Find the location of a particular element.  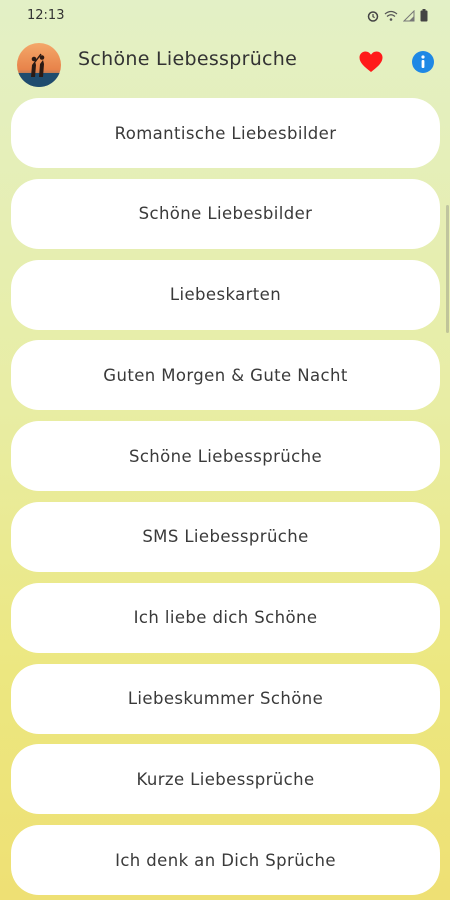

favorites-button is located at coordinates (371, 62).